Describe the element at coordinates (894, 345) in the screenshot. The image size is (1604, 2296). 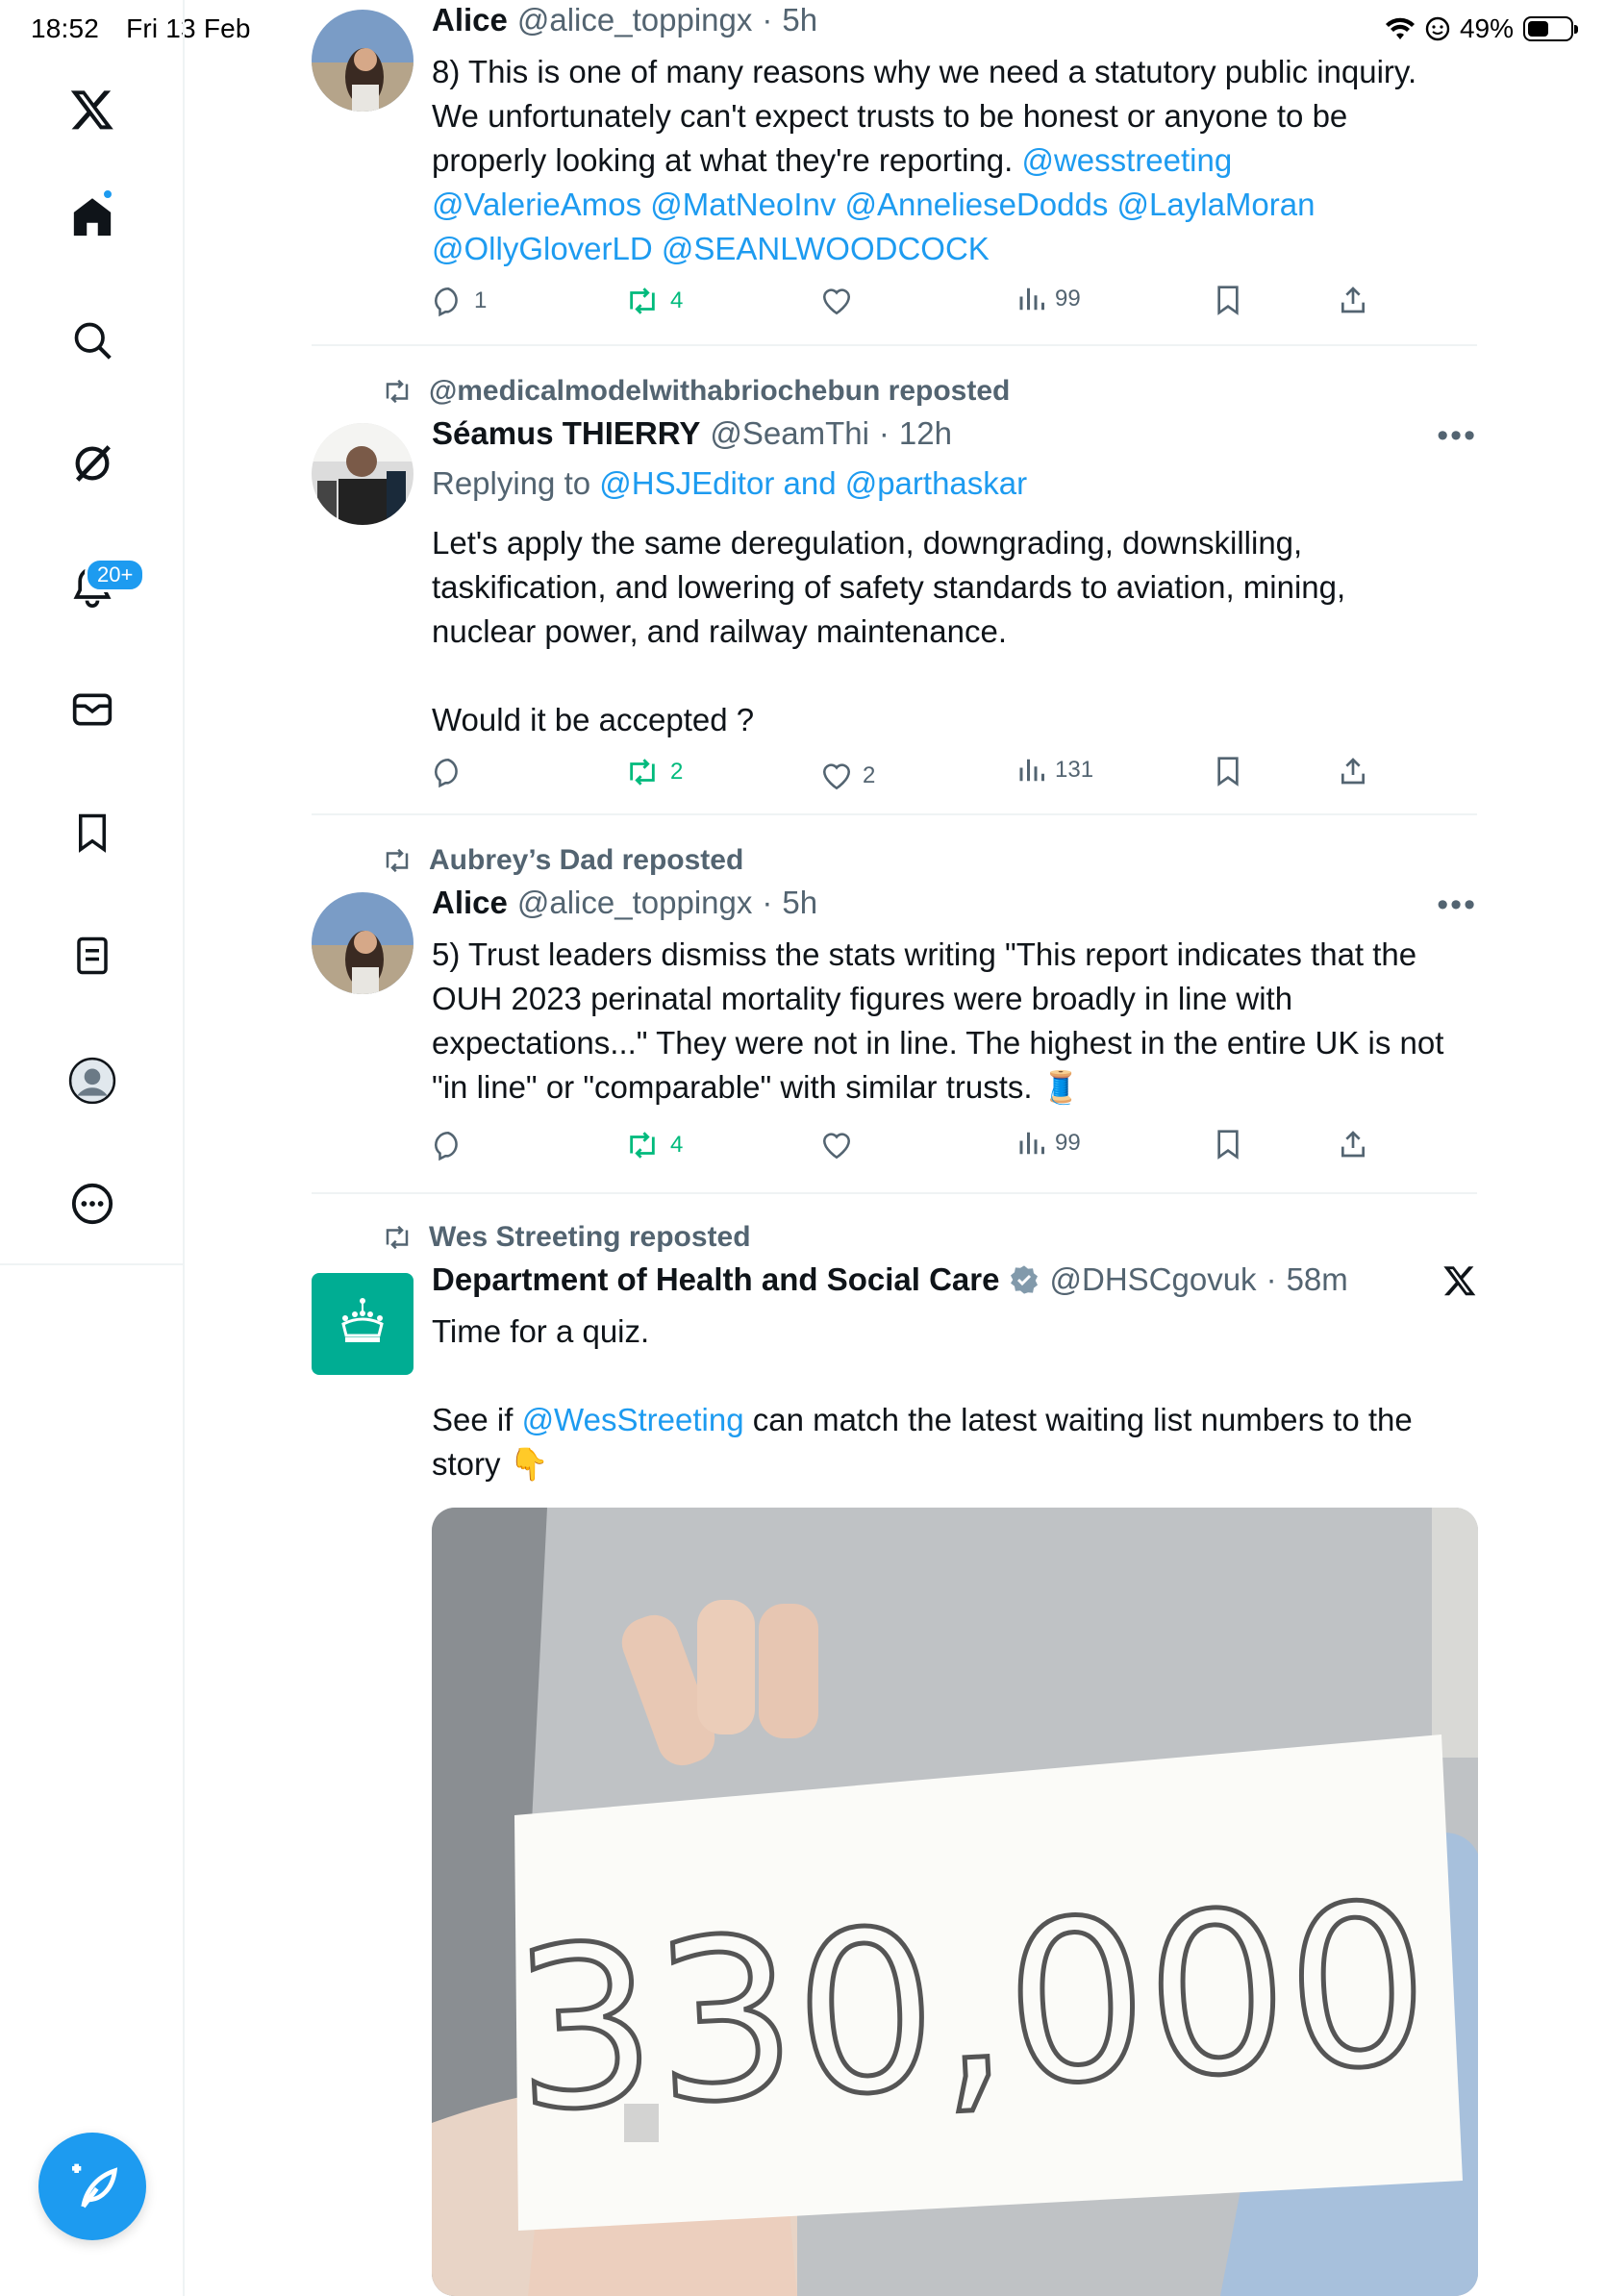
I see `tweet-divider` at that location.